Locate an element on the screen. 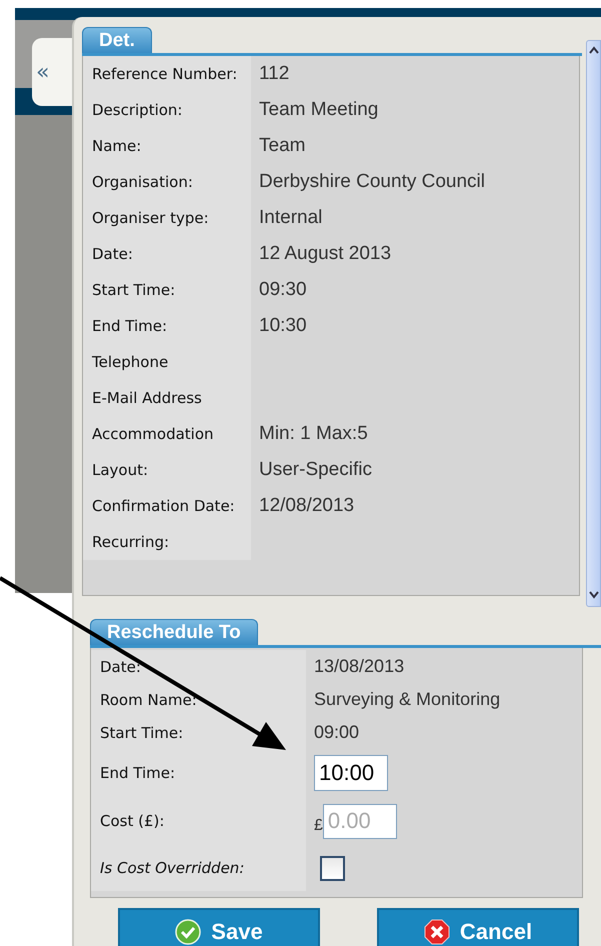 Image resolution: width=601 pixels, height=946 pixels. field-label: Organisation: is located at coordinates (142, 182).